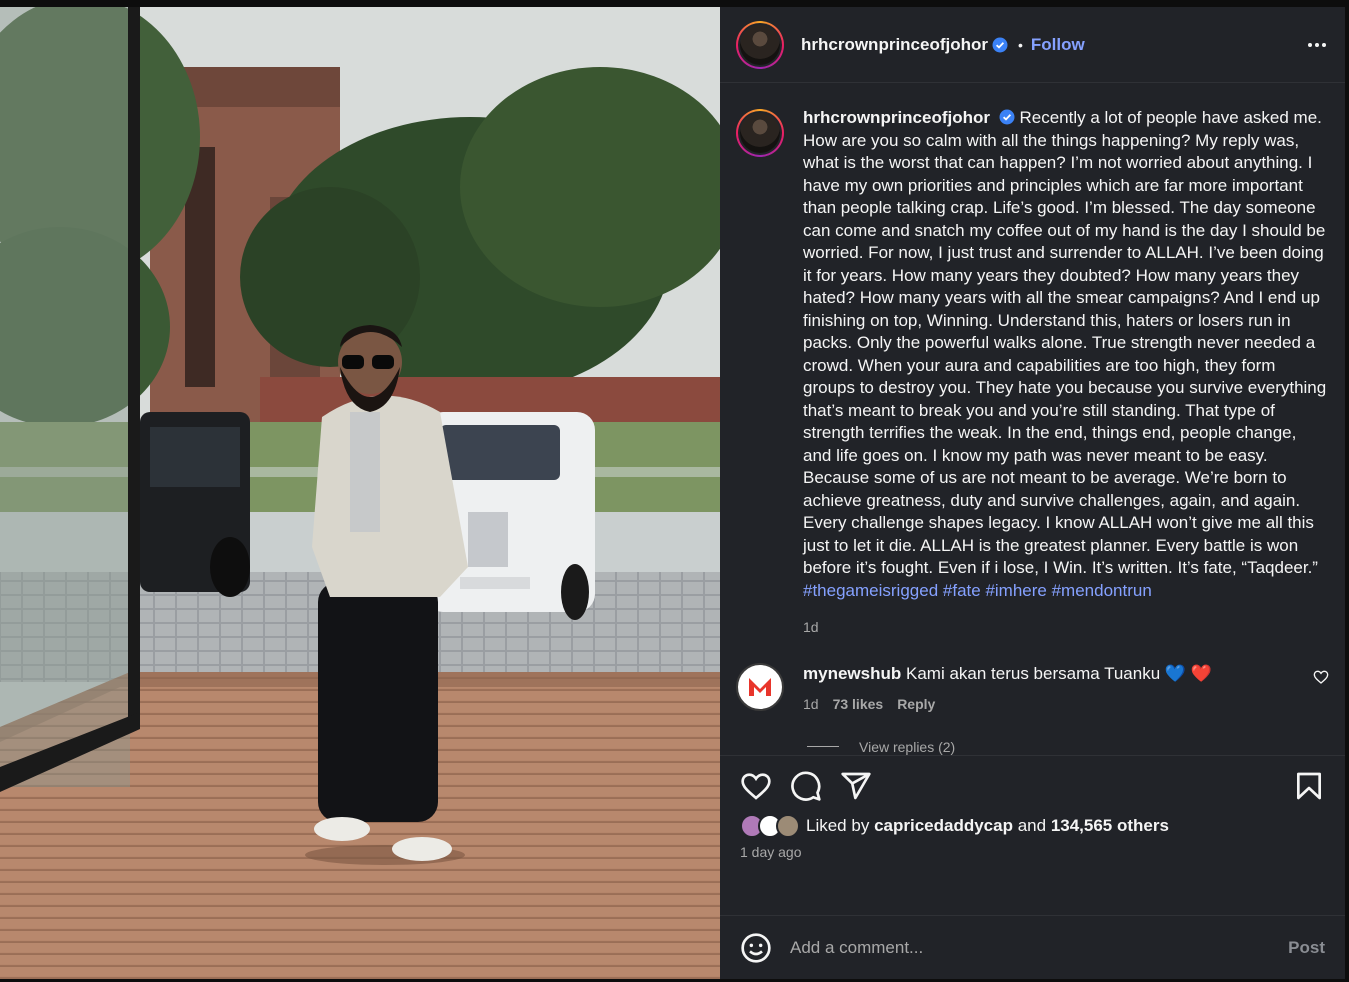 Image resolution: width=1349 pixels, height=982 pixels. What do you see at coordinates (1321, 677) in the screenshot?
I see `comment-like-icon` at bounding box center [1321, 677].